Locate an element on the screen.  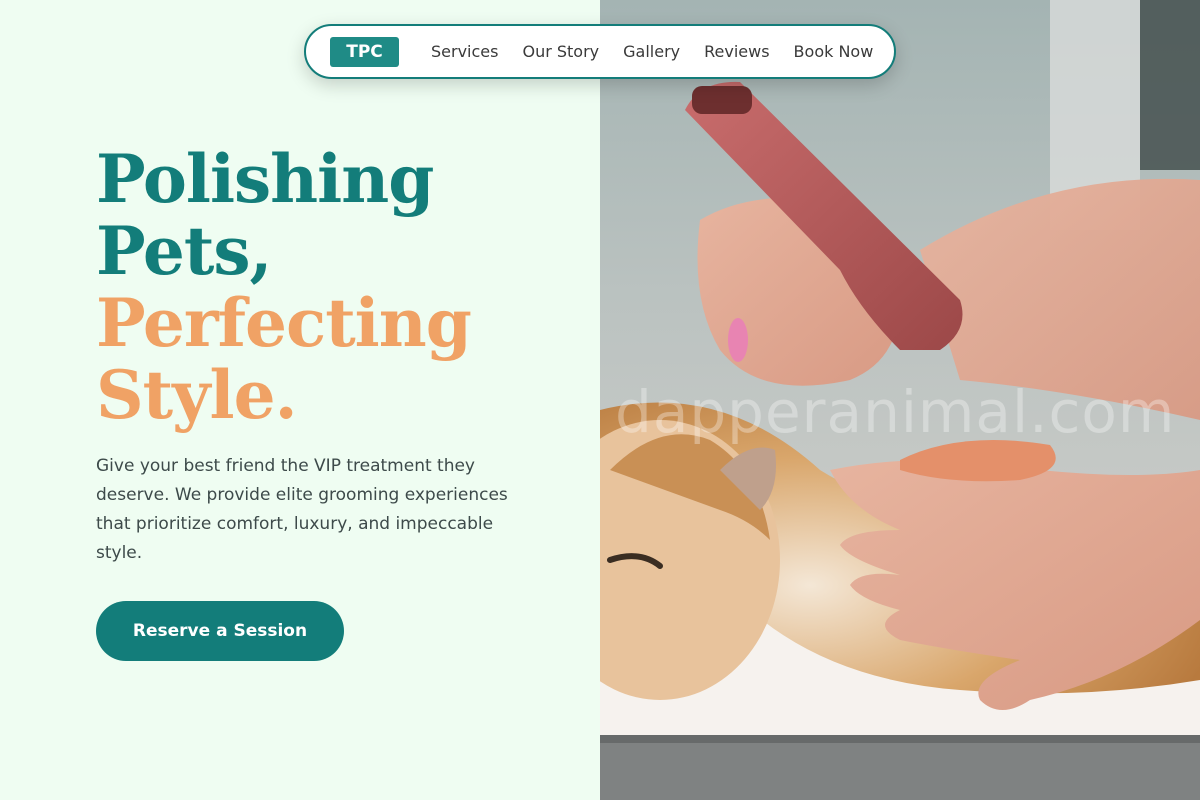
nav-link-our-story: Our Story is located at coordinates (560, 51).